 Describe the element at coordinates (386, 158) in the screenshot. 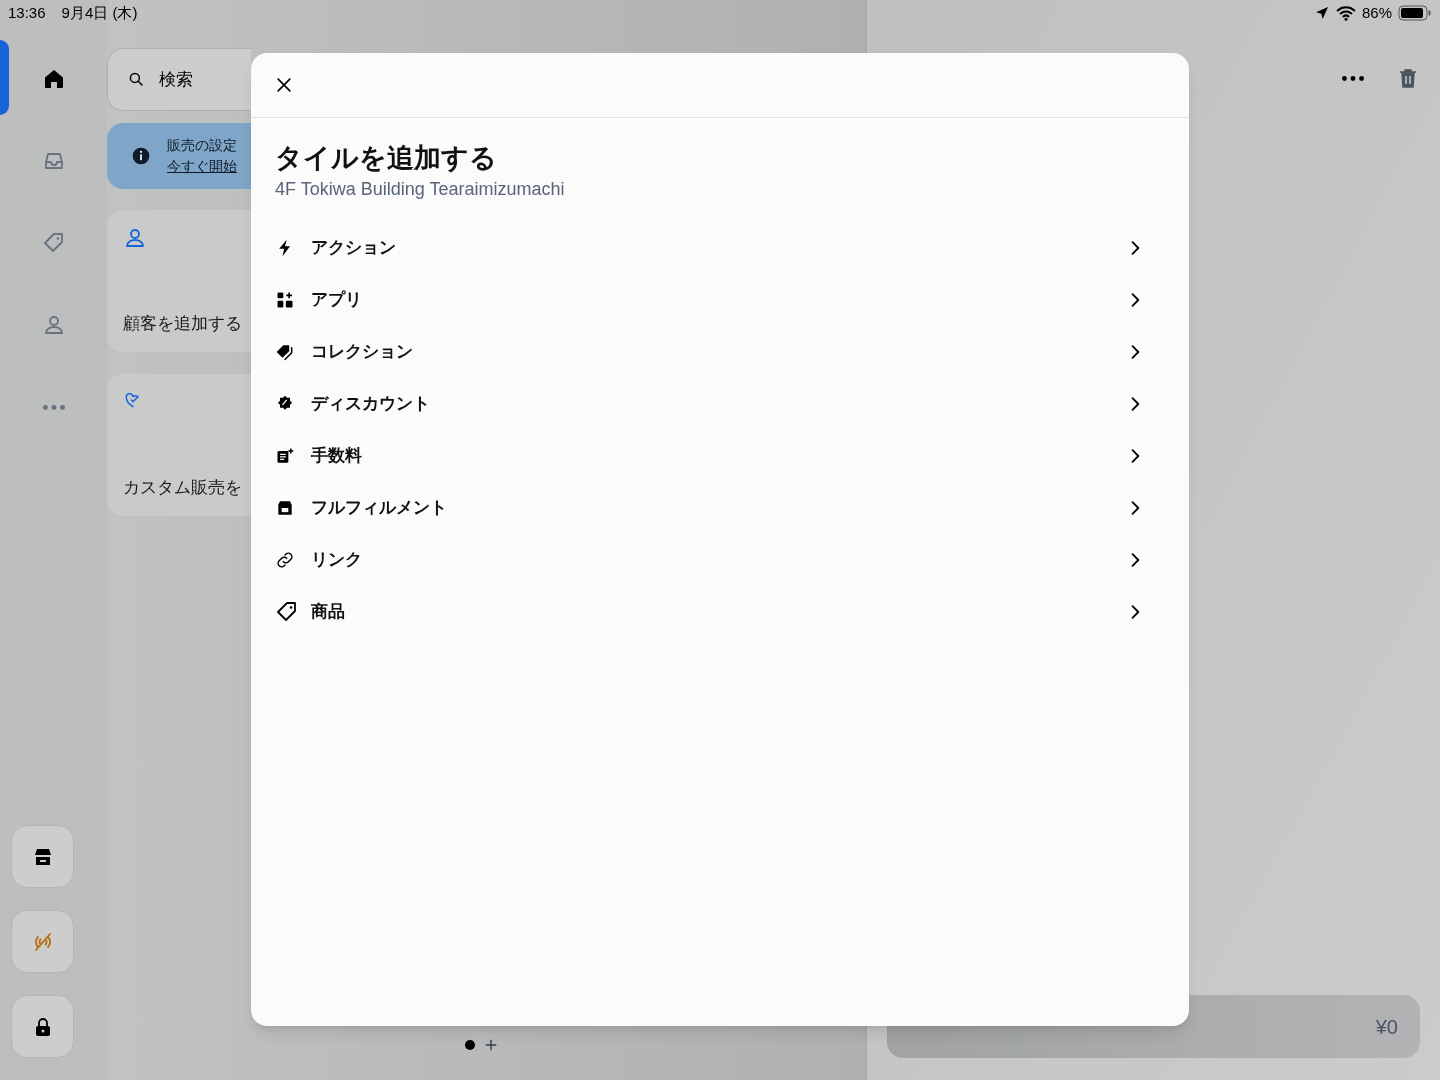

I see `dialog-title: タイルを追加する` at that location.